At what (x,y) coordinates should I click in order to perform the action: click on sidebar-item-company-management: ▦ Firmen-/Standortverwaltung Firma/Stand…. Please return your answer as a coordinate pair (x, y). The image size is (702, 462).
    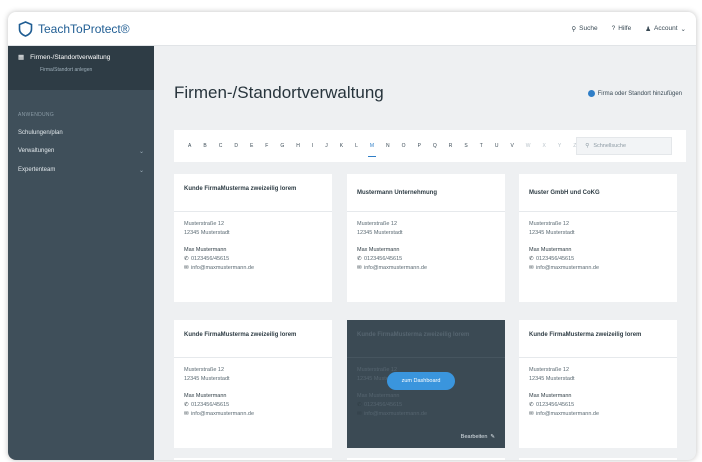
    Looking at the image, I should click on (81, 68).